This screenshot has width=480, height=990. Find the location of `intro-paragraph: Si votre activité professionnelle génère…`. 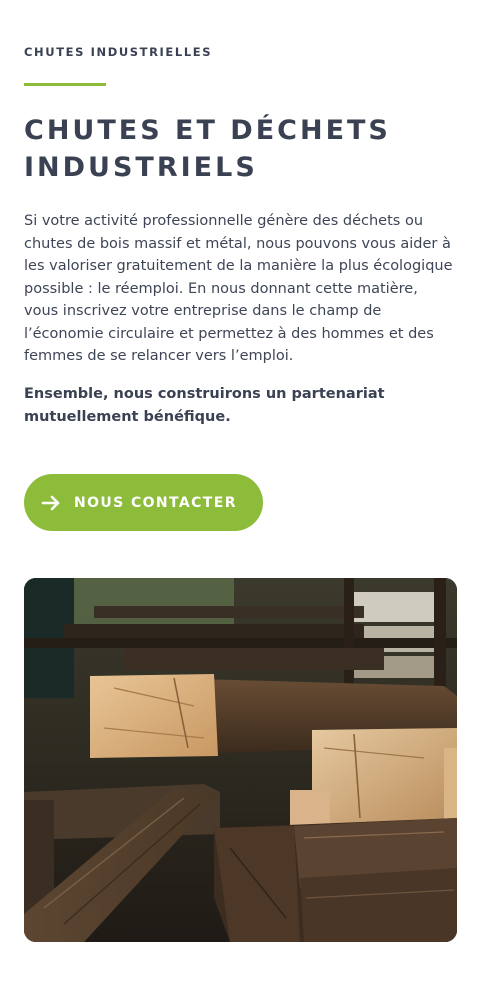

intro-paragraph: Si votre activité professionnelle génère… is located at coordinates (238, 288).